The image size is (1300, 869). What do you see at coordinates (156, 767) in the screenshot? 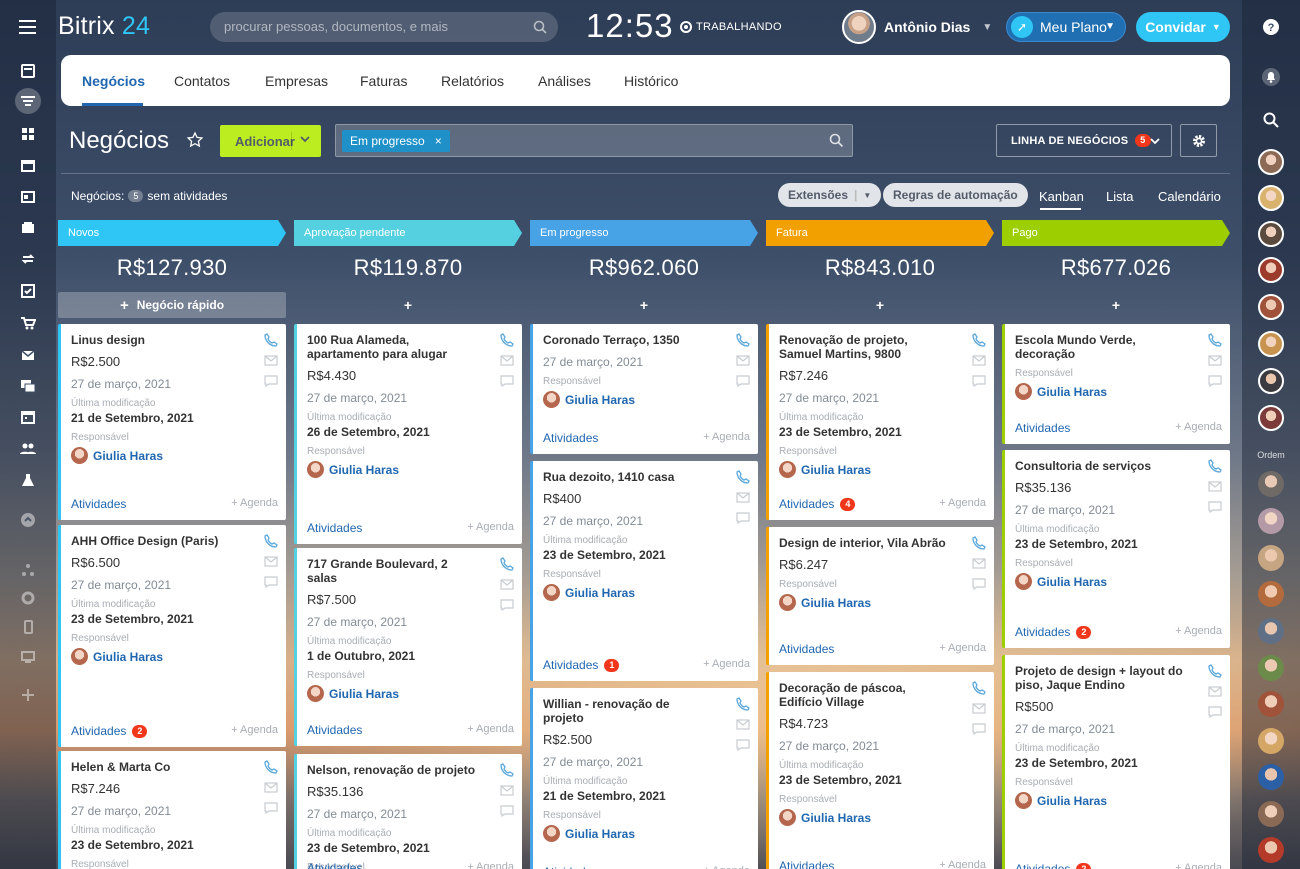
I see `deal-title: Helen & Marta Co` at bounding box center [156, 767].